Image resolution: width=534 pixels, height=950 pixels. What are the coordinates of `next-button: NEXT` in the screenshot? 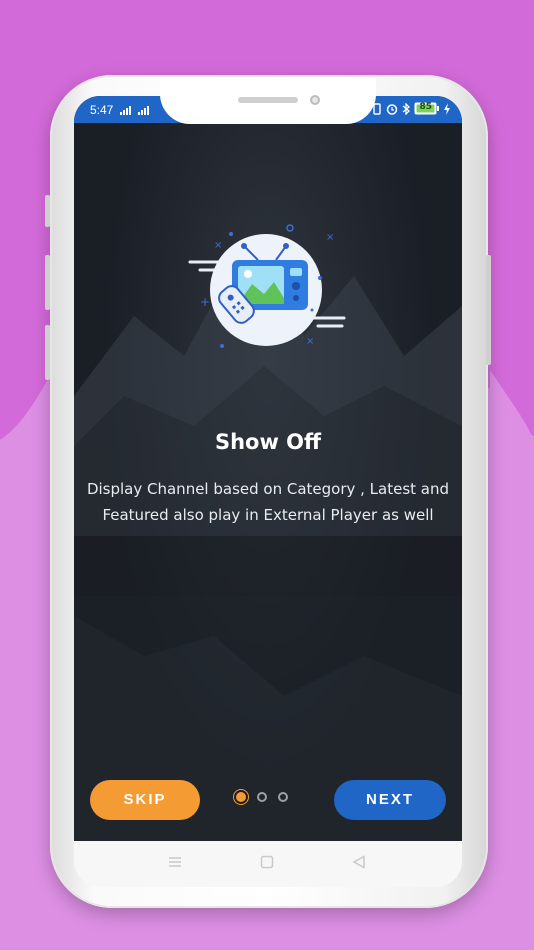 It's located at (390, 800).